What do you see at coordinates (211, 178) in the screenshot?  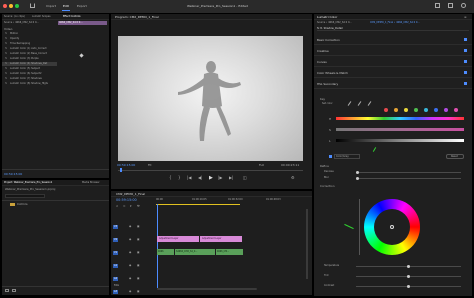 I see `play-icon: ▶` at bounding box center [211, 178].